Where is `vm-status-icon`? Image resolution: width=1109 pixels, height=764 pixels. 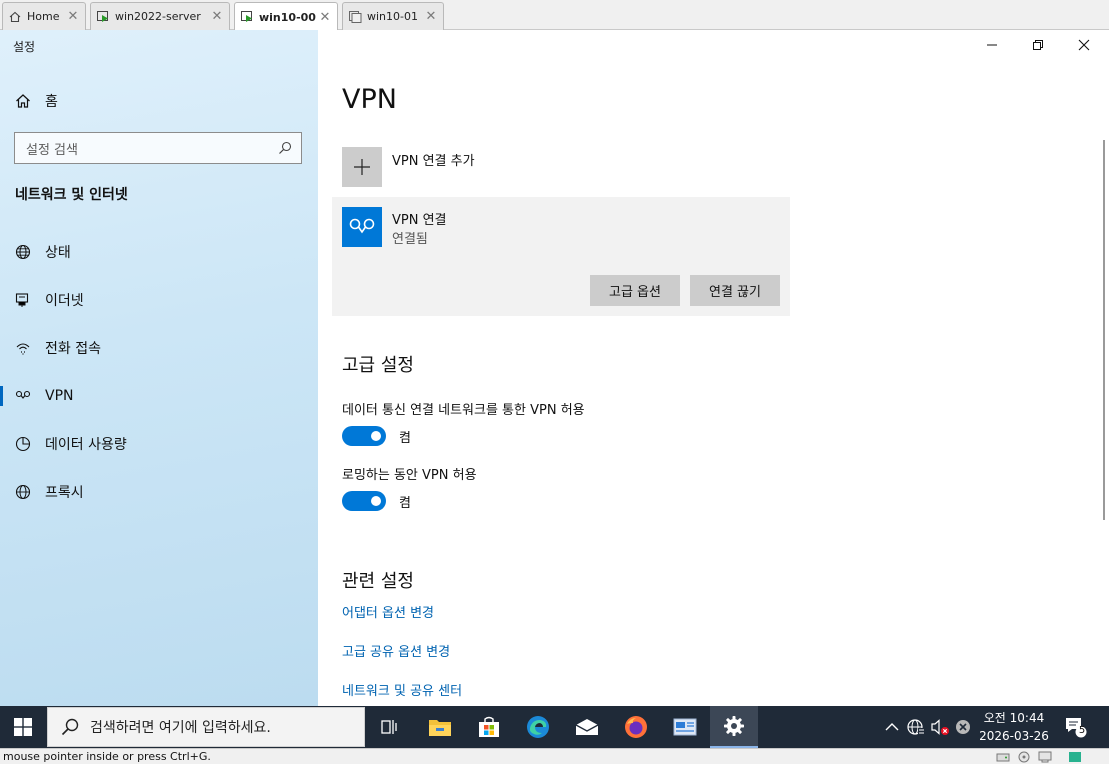 vm-status-icon is located at coordinates (1075, 757).